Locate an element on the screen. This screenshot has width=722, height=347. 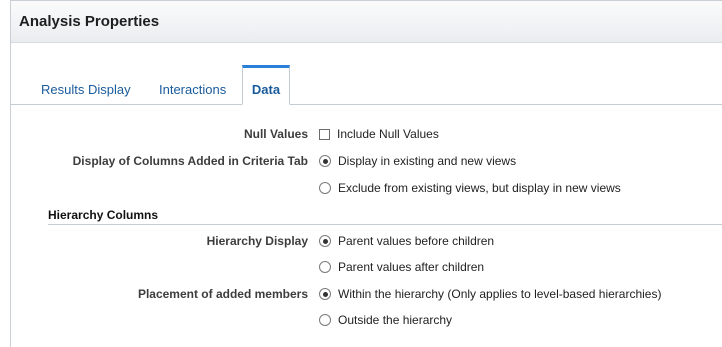
parent-before-children-option: Parent values before children is located at coordinates (406, 241).